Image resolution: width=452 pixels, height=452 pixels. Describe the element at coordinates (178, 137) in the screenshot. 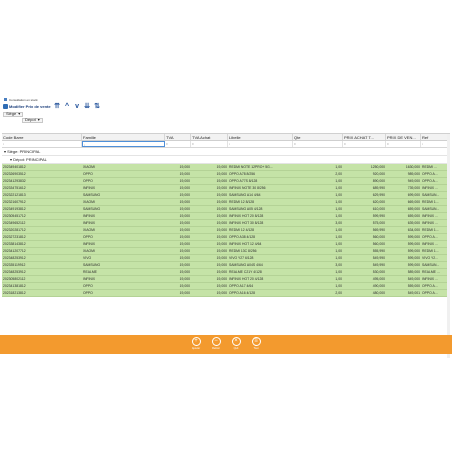

I see `col-tva: TVA` at that location.